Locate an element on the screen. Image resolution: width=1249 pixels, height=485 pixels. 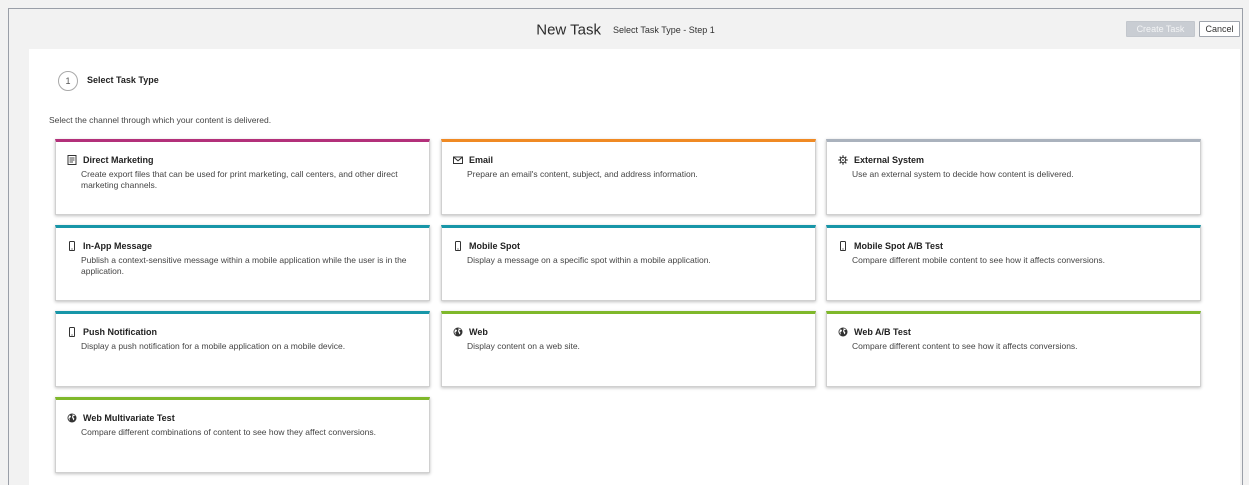
card-title: Direct Marketing is located at coordinates (118, 160).